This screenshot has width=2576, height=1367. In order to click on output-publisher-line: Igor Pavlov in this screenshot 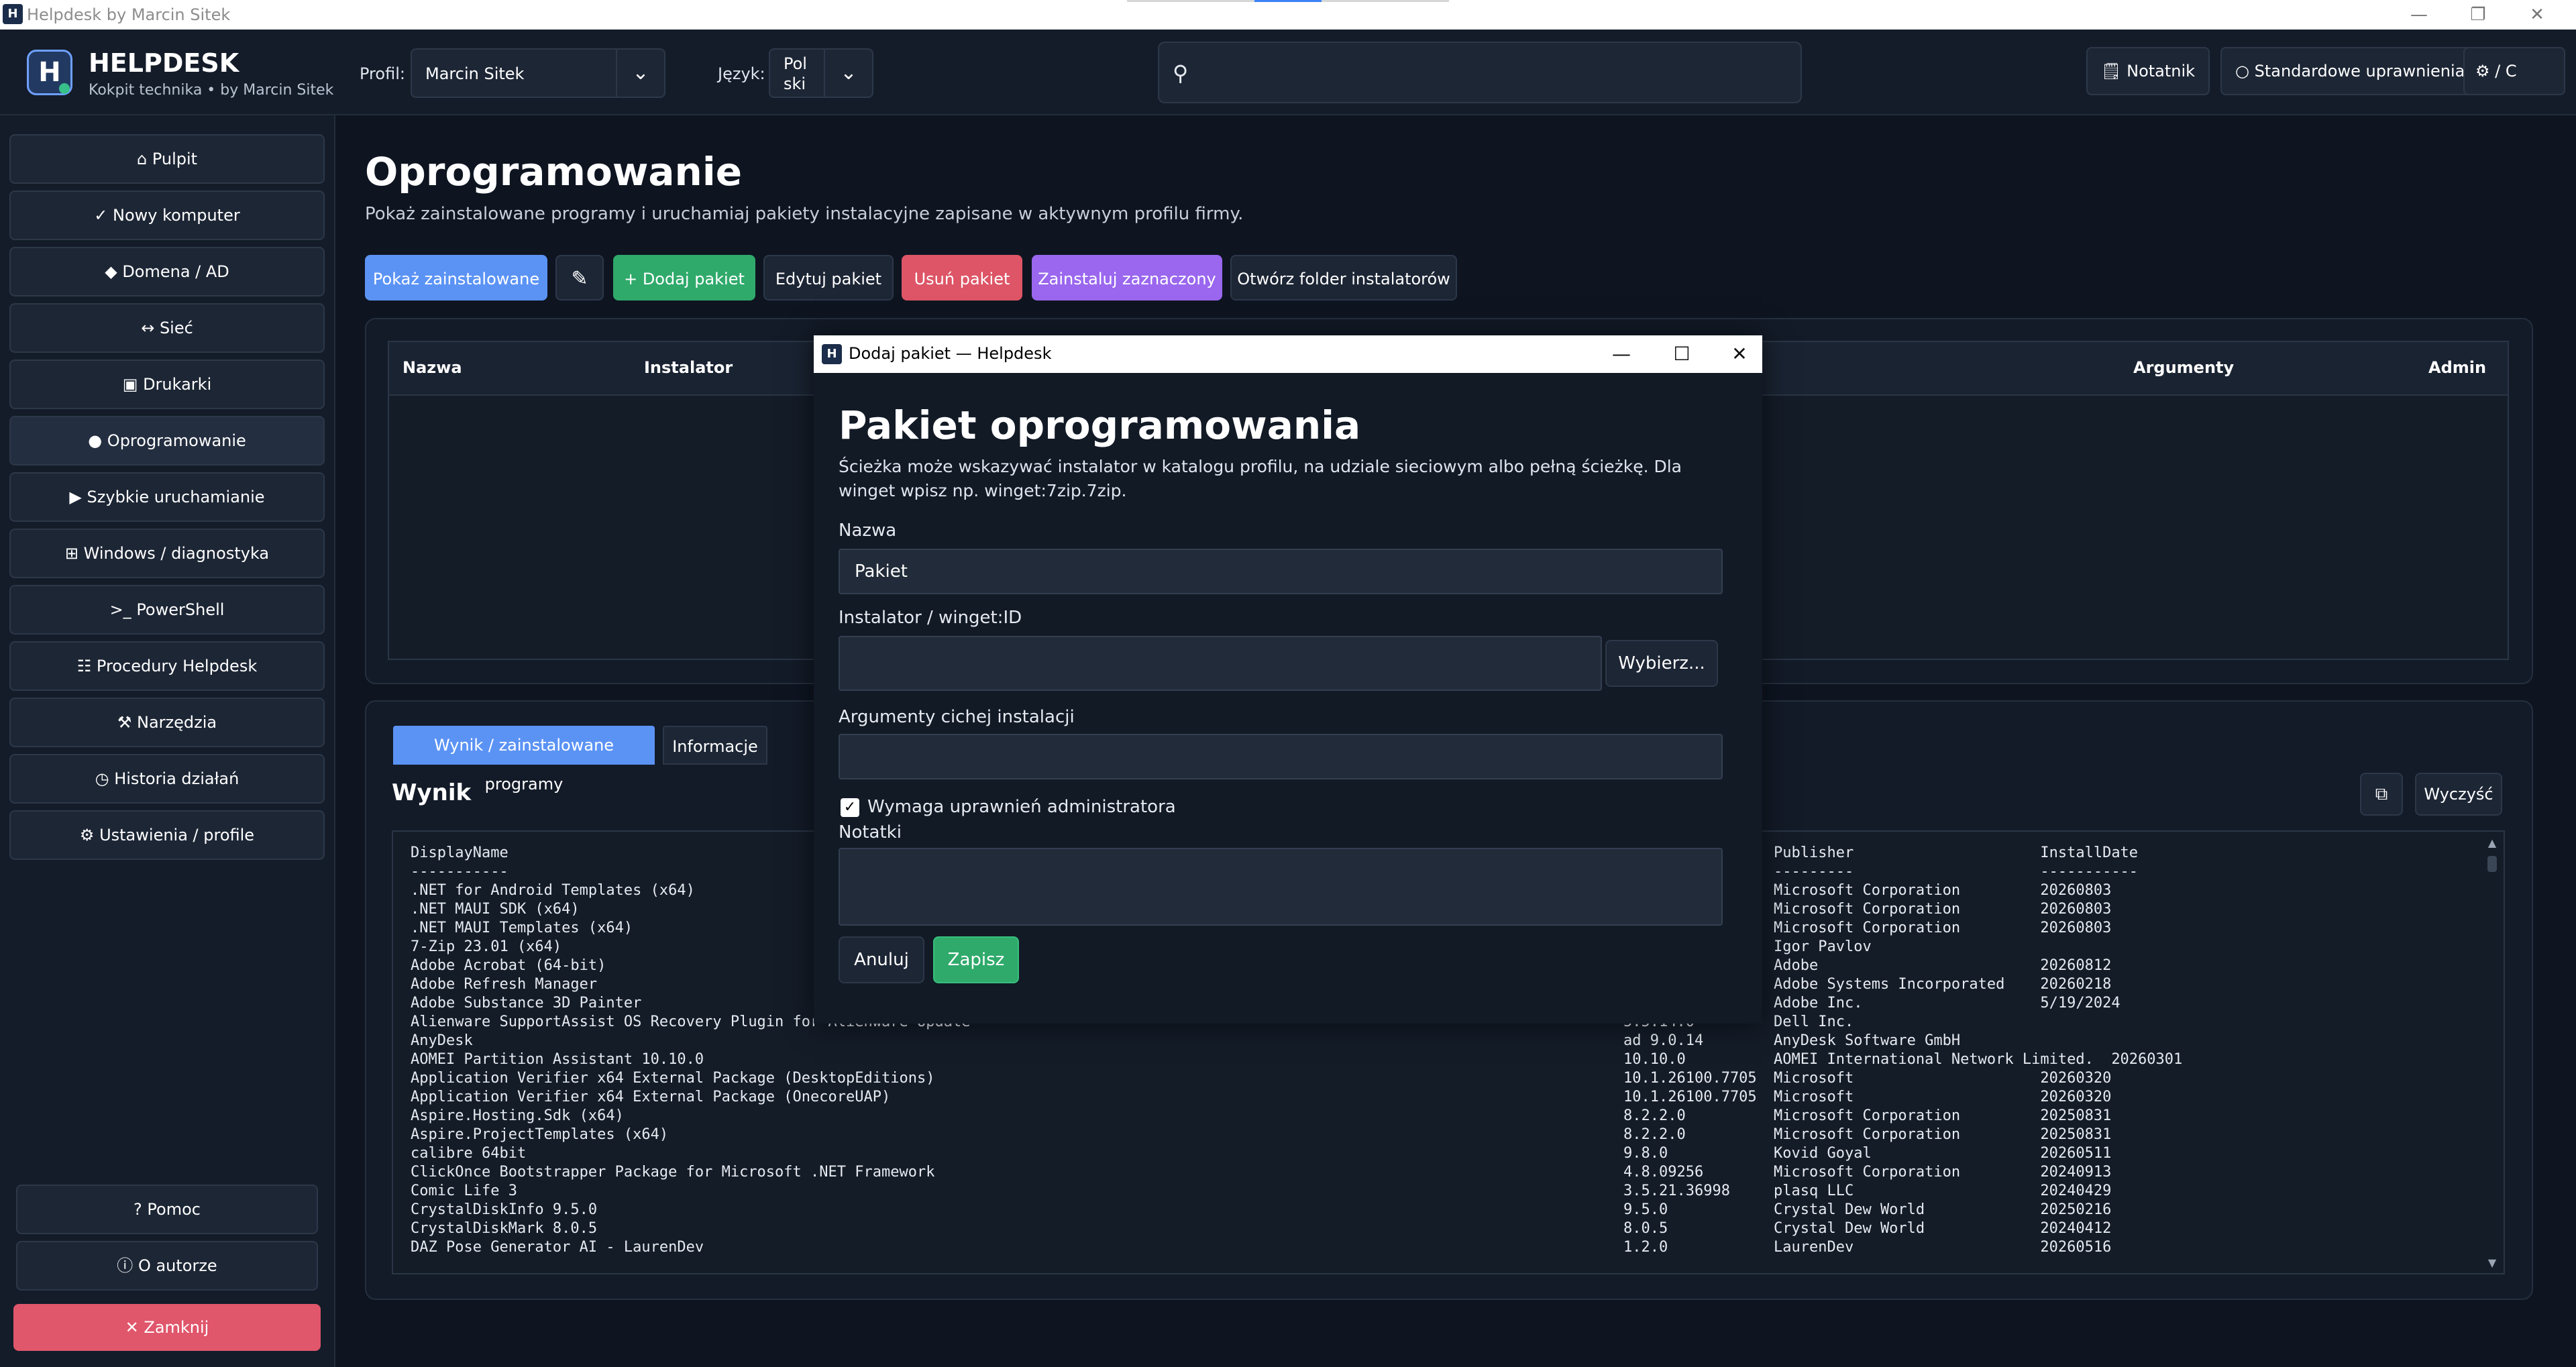, I will do `click(1823, 947)`.